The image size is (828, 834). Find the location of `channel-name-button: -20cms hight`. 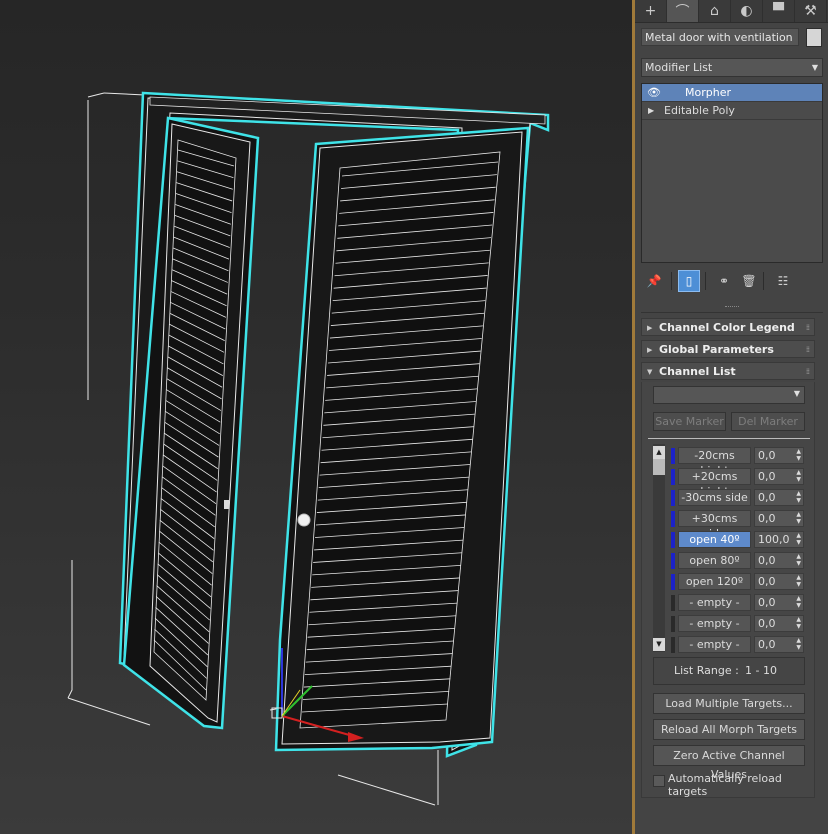

channel-name-button: -20cms hight is located at coordinates (714, 462).